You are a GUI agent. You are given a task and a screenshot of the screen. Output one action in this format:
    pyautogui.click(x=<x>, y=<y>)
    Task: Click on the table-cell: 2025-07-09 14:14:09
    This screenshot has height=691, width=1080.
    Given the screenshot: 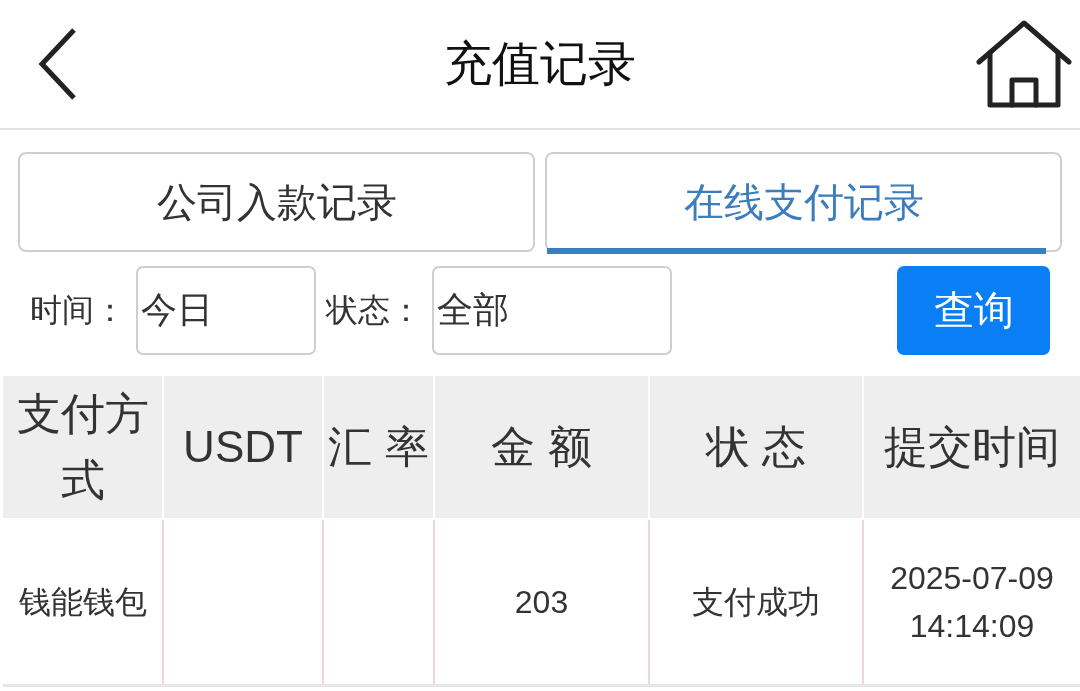 What is the action you would take?
    pyautogui.click(x=972, y=602)
    